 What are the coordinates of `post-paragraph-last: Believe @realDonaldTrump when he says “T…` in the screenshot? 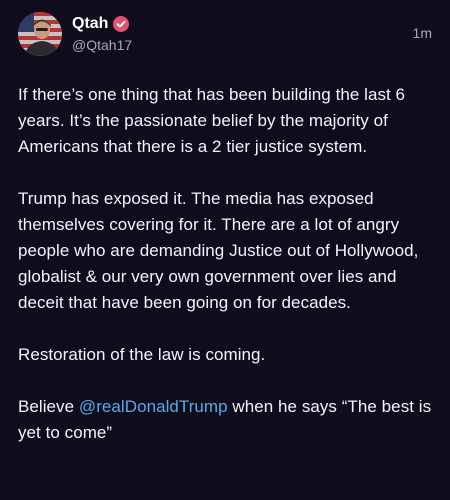 It's located at (225, 420).